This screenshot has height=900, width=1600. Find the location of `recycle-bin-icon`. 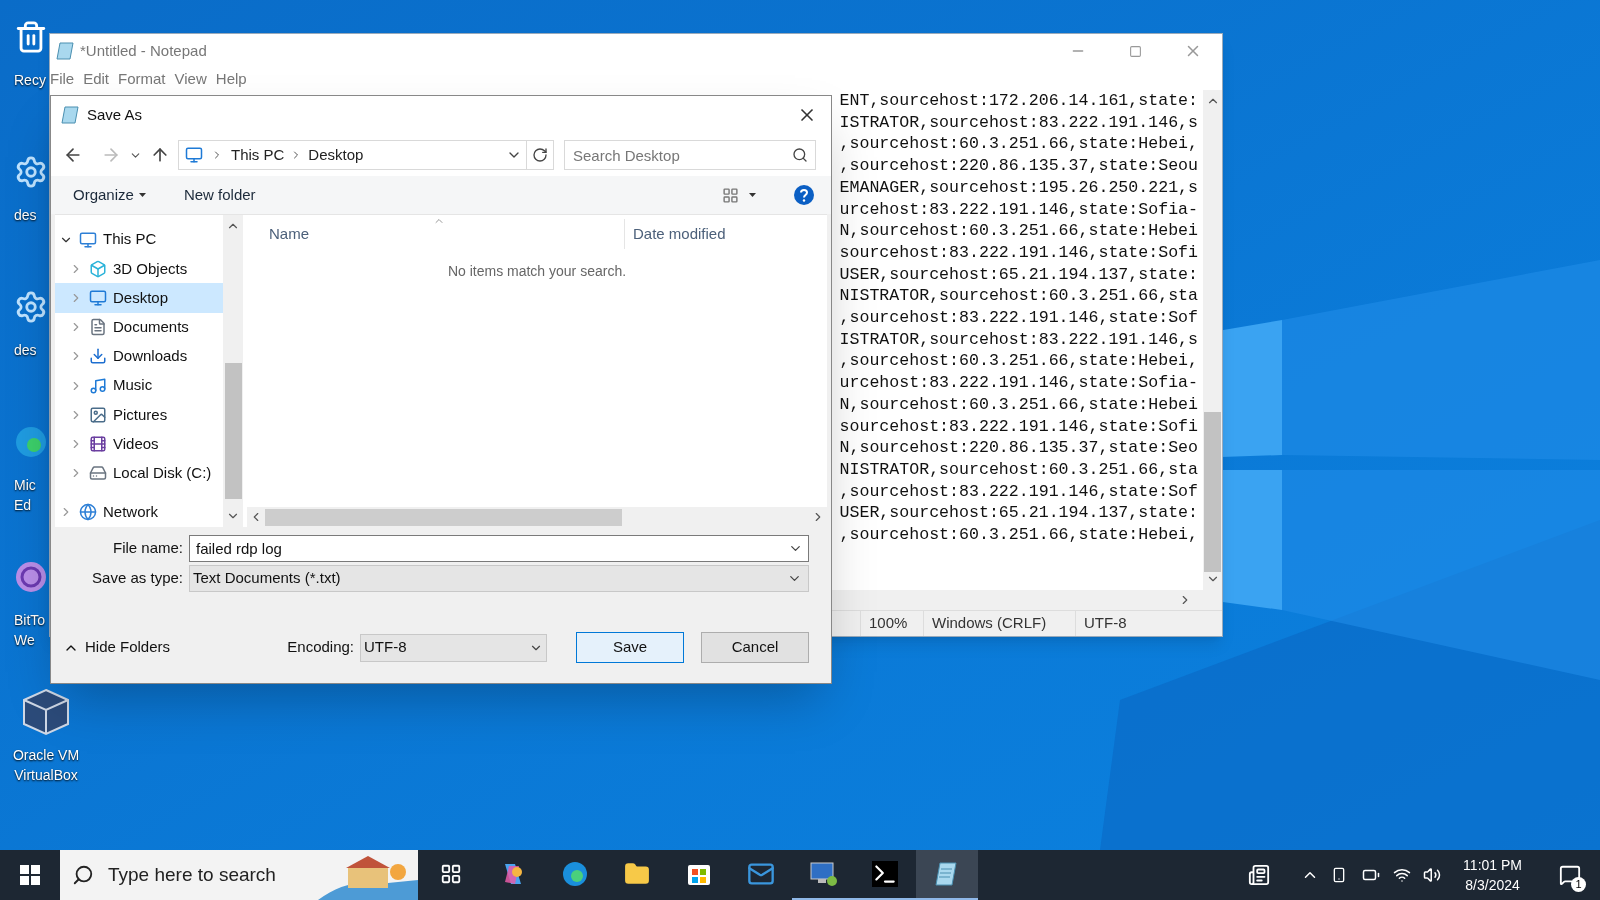

recycle-bin-icon is located at coordinates (31, 37).